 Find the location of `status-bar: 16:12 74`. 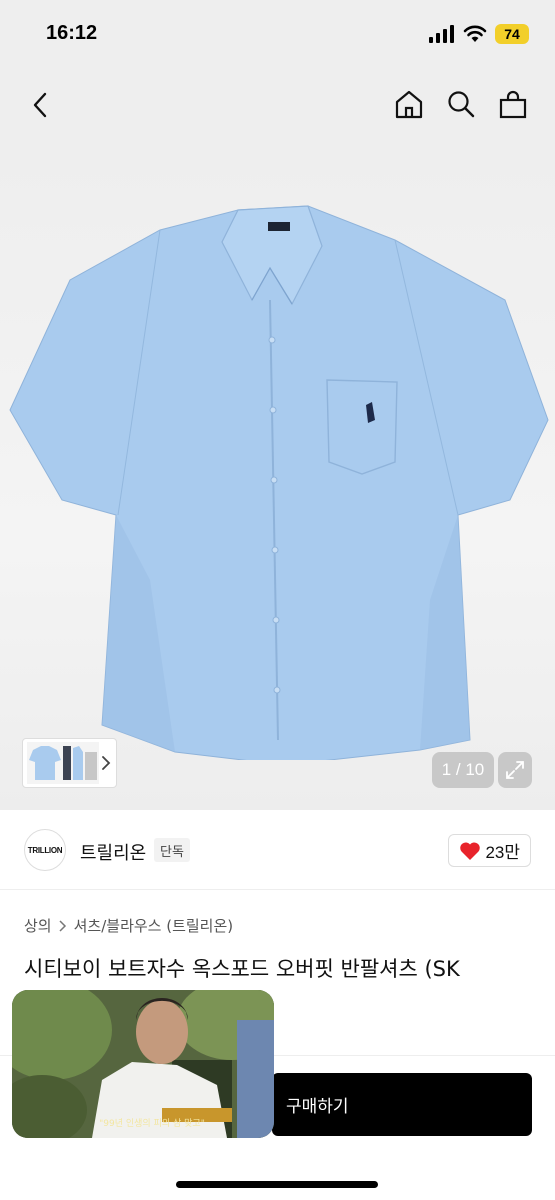

status-bar: 16:12 74 is located at coordinates (277, 35).